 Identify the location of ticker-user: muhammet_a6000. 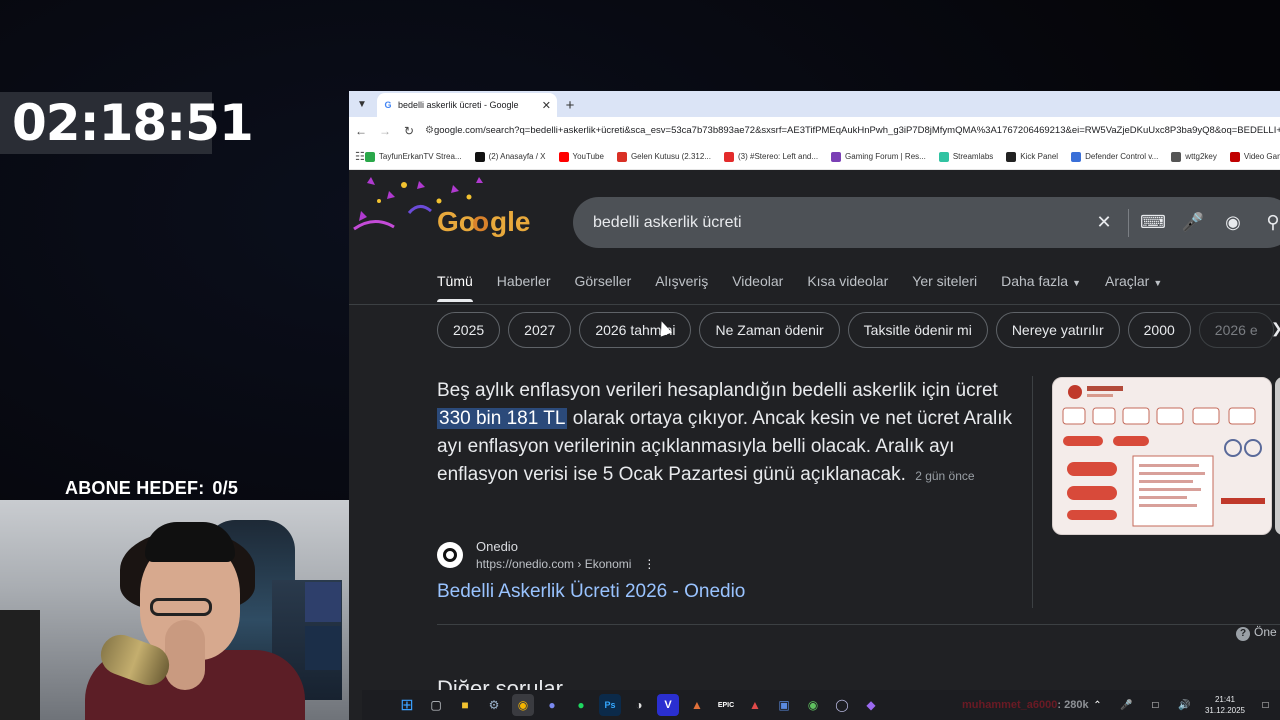
(1010, 705).